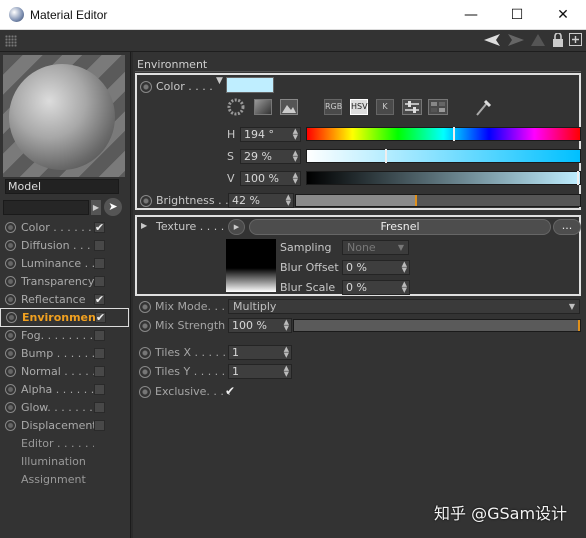 The image size is (586, 538). I want to click on blur-scale-field: 0 % ▲ ▼, so click(376, 287).